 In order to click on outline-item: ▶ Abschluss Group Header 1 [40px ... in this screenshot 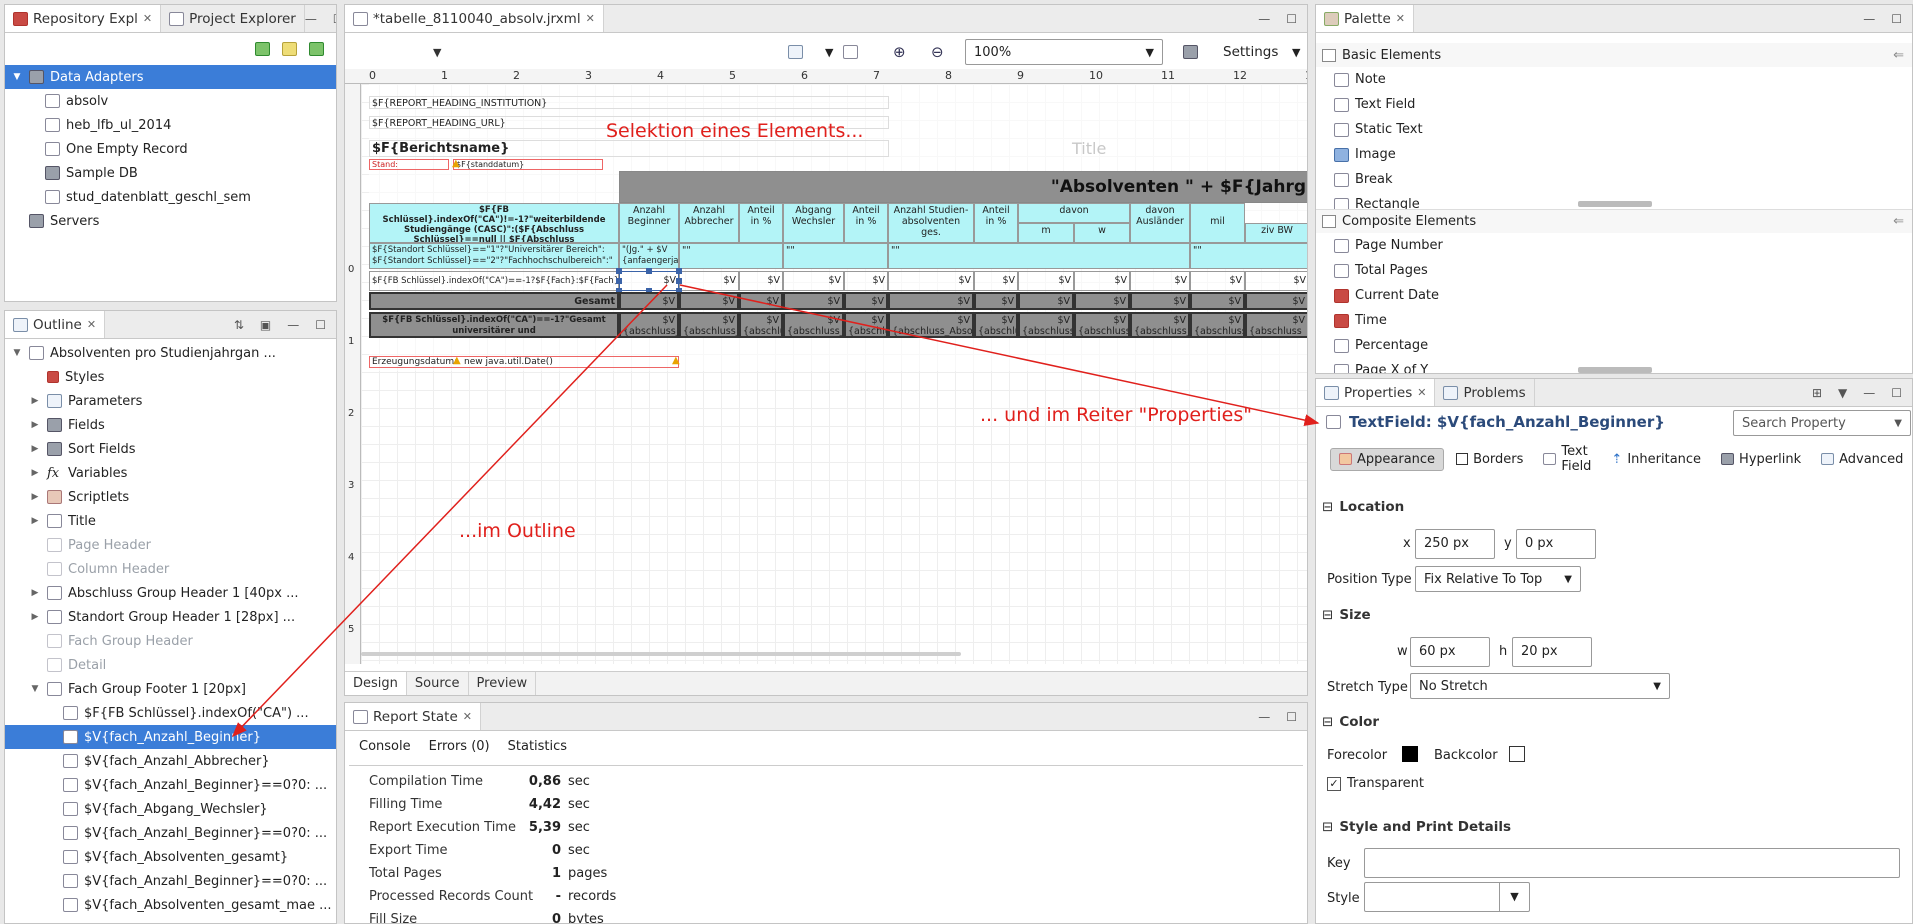, I will do `click(170, 593)`.